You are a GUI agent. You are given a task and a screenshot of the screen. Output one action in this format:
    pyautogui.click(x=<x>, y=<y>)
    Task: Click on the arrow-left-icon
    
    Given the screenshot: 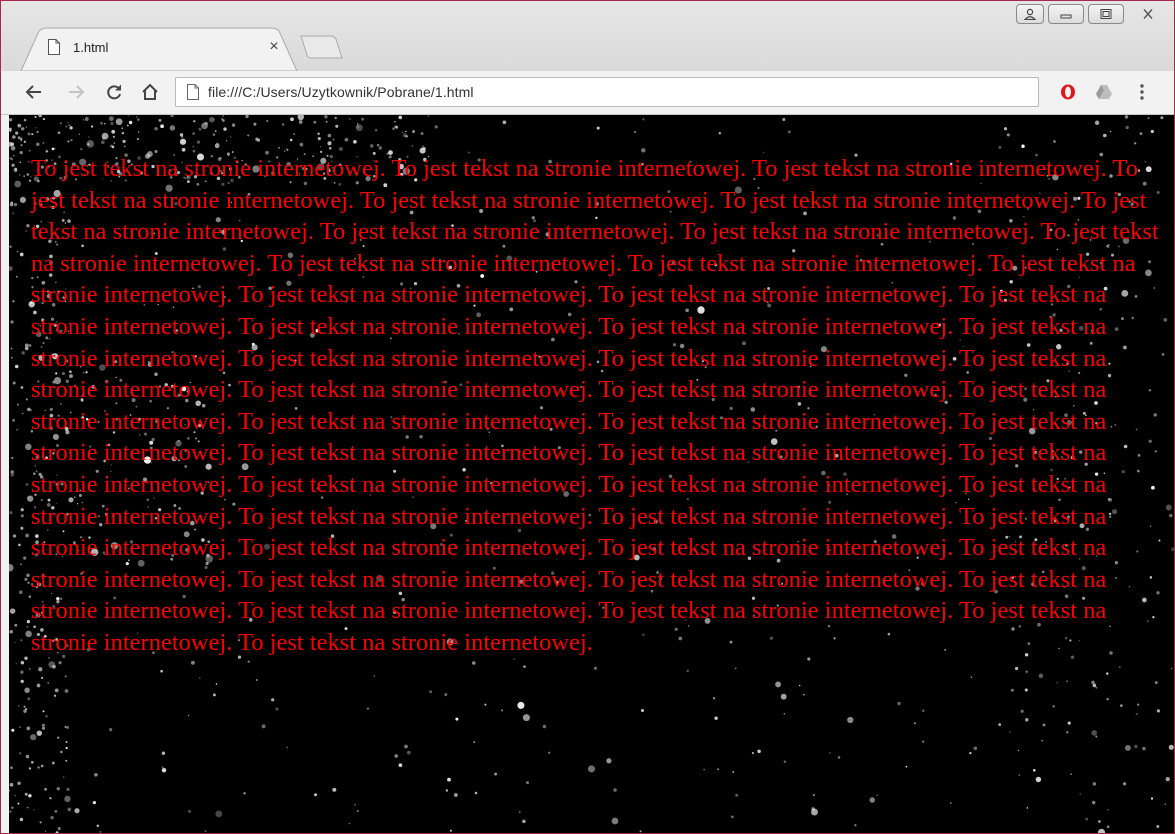 What is the action you would take?
    pyautogui.click(x=34, y=92)
    